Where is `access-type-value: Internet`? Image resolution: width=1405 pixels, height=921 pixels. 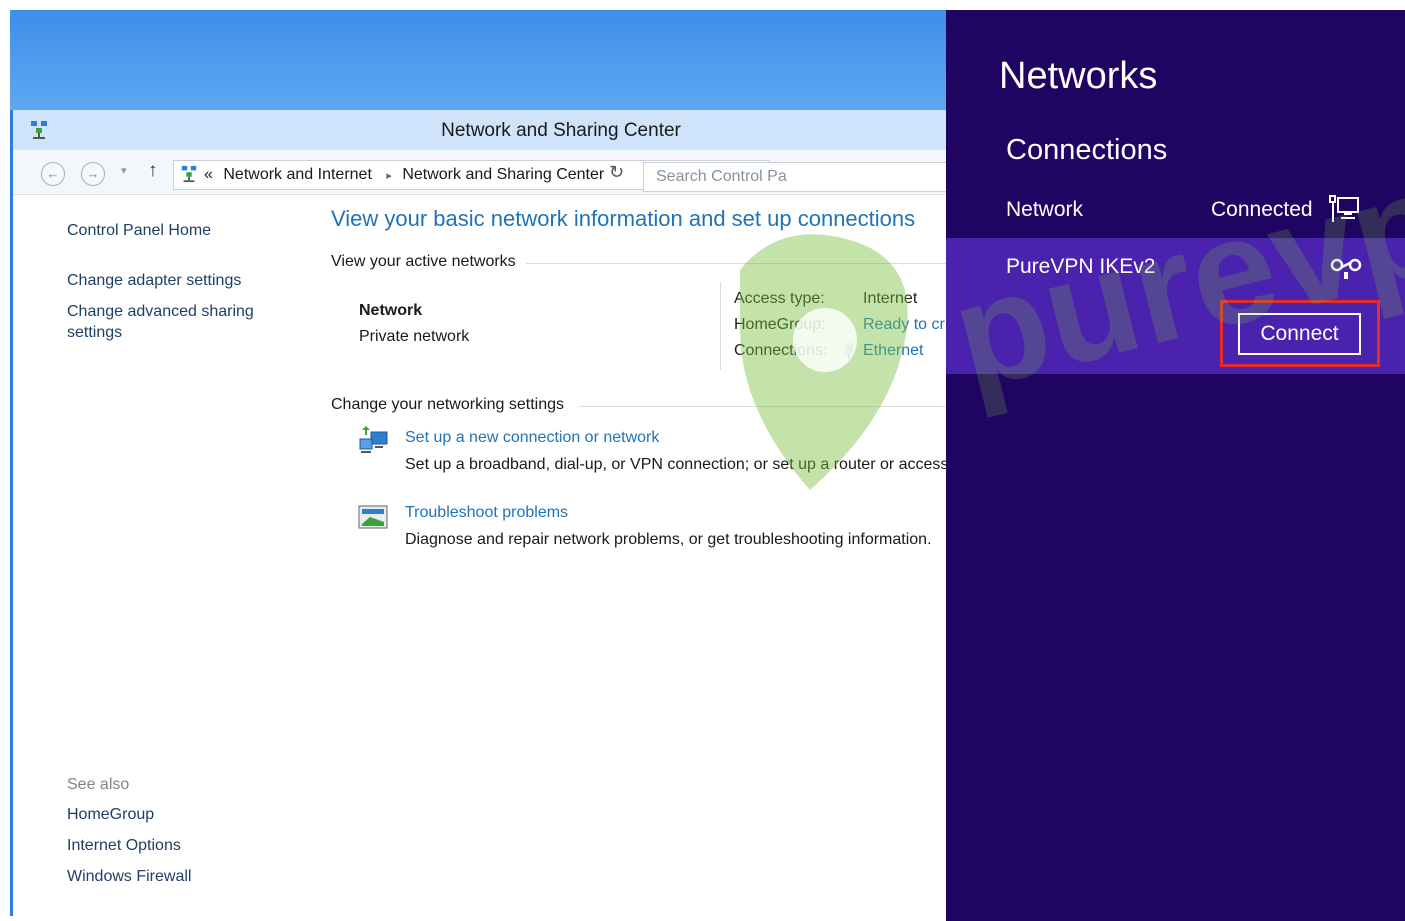 access-type-value: Internet is located at coordinates (890, 298).